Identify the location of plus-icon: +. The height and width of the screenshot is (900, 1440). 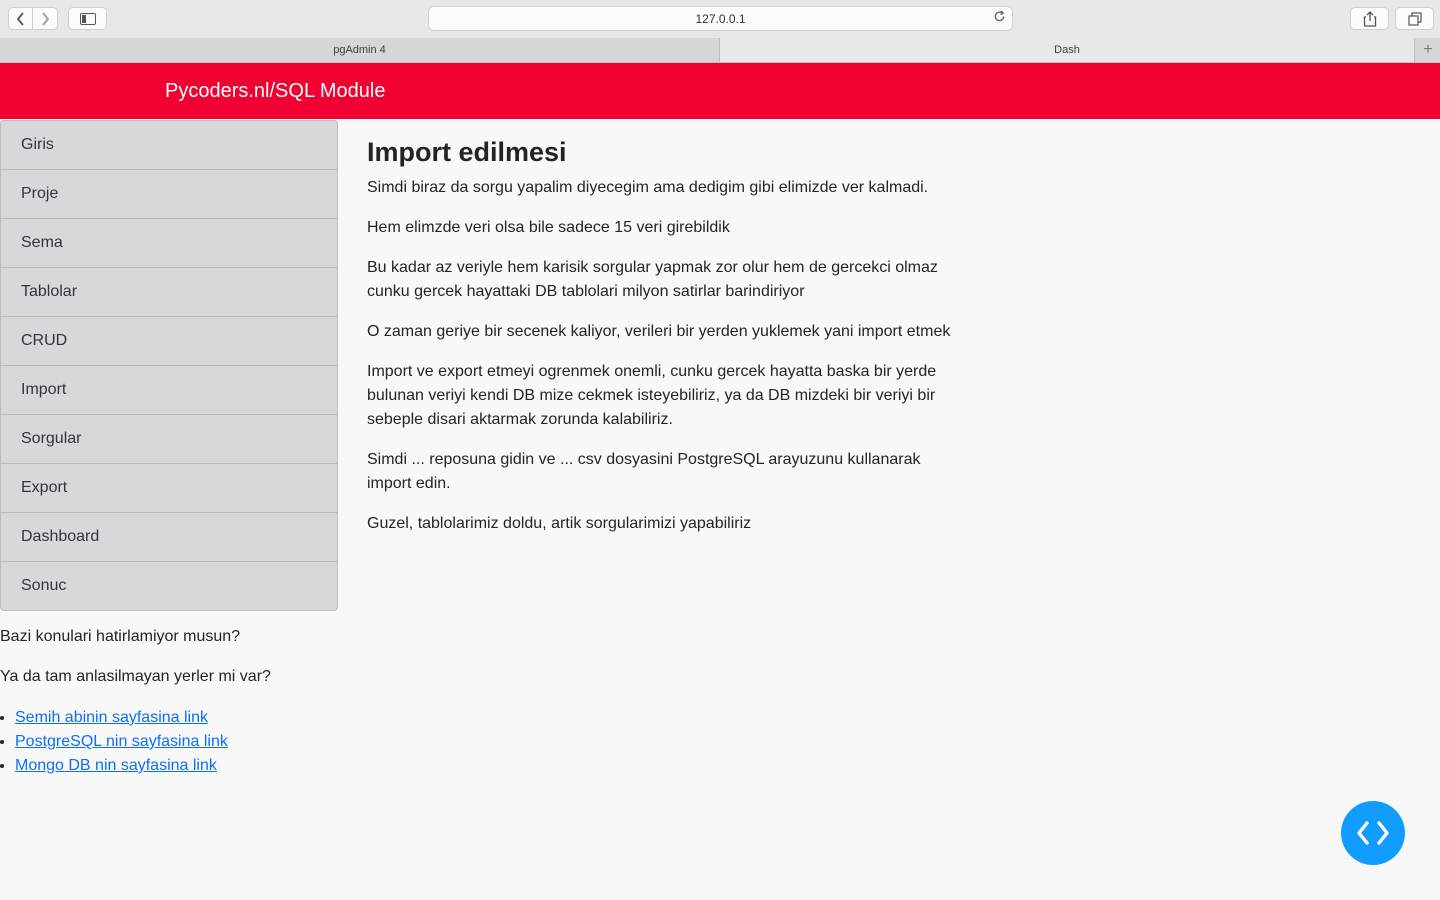
(1428, 49).